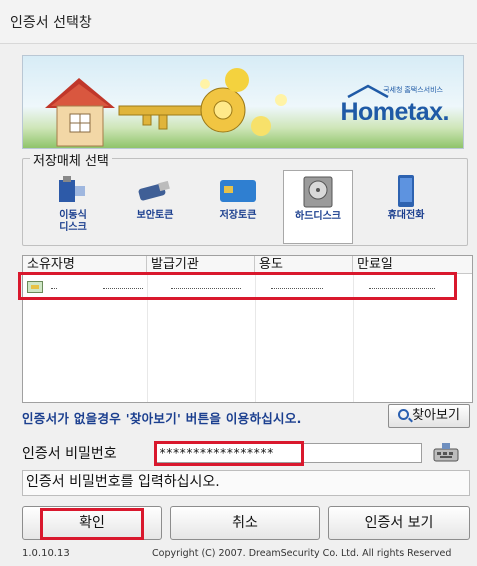 This screenshot has height=566, width=477. Describe the element at coordinates (318, 192) in the screenshot. I see `hard-disk-icon` at that location.